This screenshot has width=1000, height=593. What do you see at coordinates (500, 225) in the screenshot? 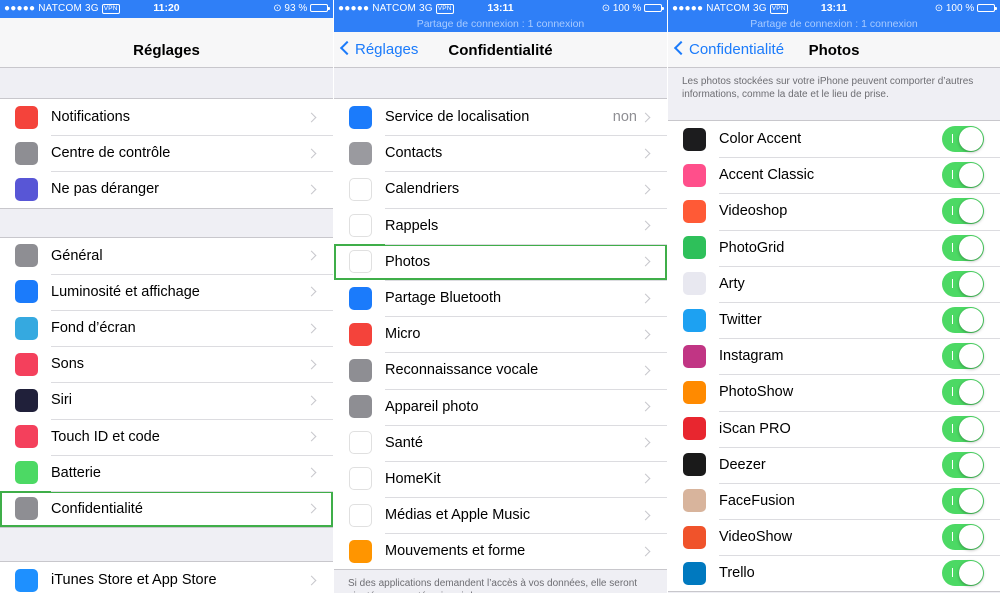
I see `settings-row-rappels: Rappels` at bounding box center [500, 225].